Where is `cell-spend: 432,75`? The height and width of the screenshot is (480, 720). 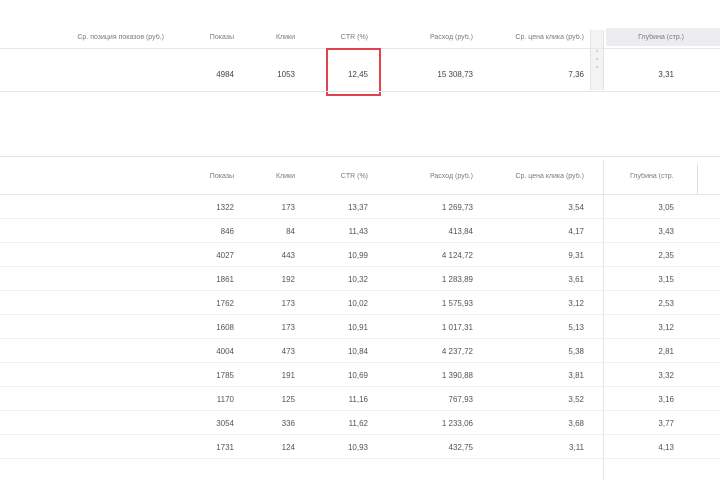
cell-spend: 432,75 is located at coordinates (460, 447).